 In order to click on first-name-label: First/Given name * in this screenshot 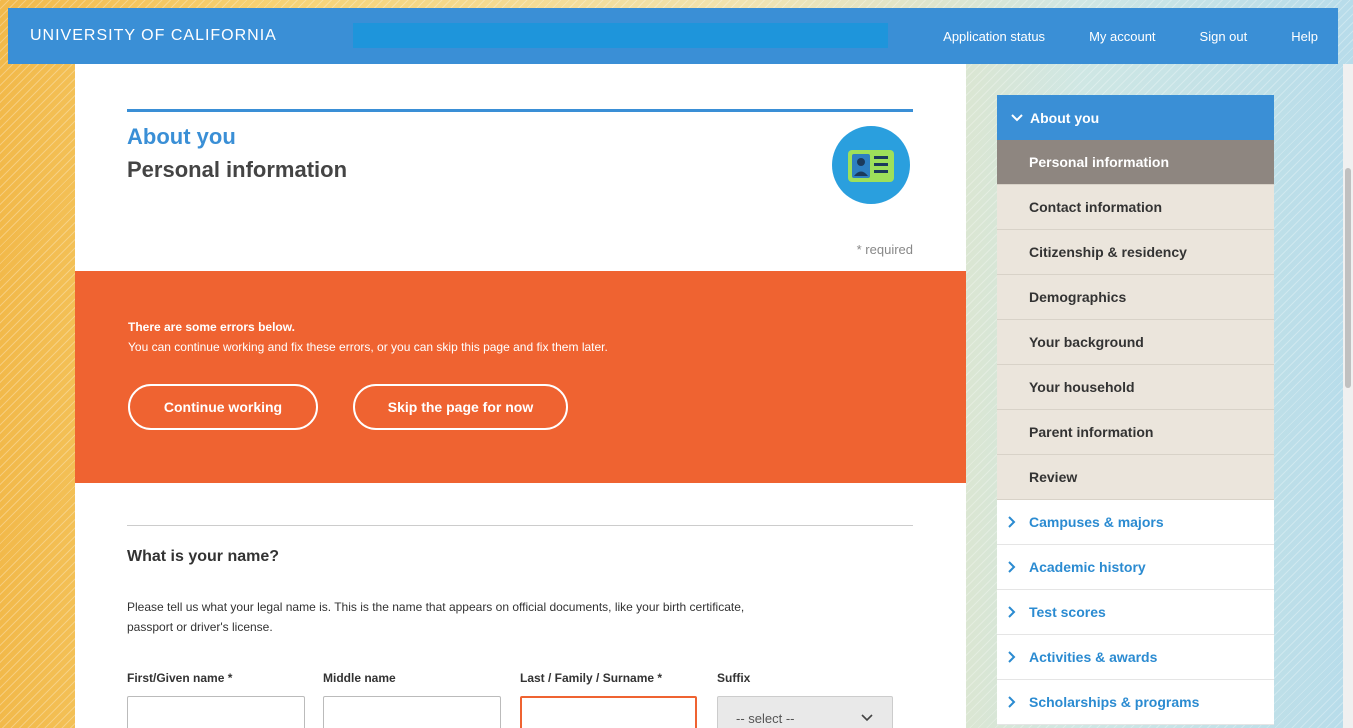, I will do `click(180, 678)`.